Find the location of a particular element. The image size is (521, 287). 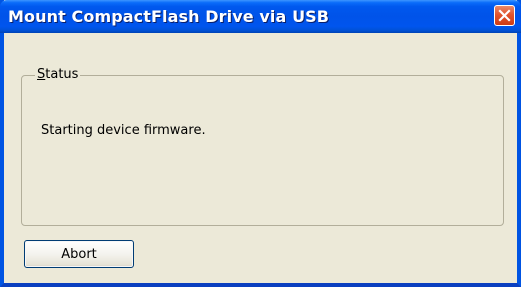

window-title: Mount CompactFlash Drive via USB is located at coordinates (169, 16).